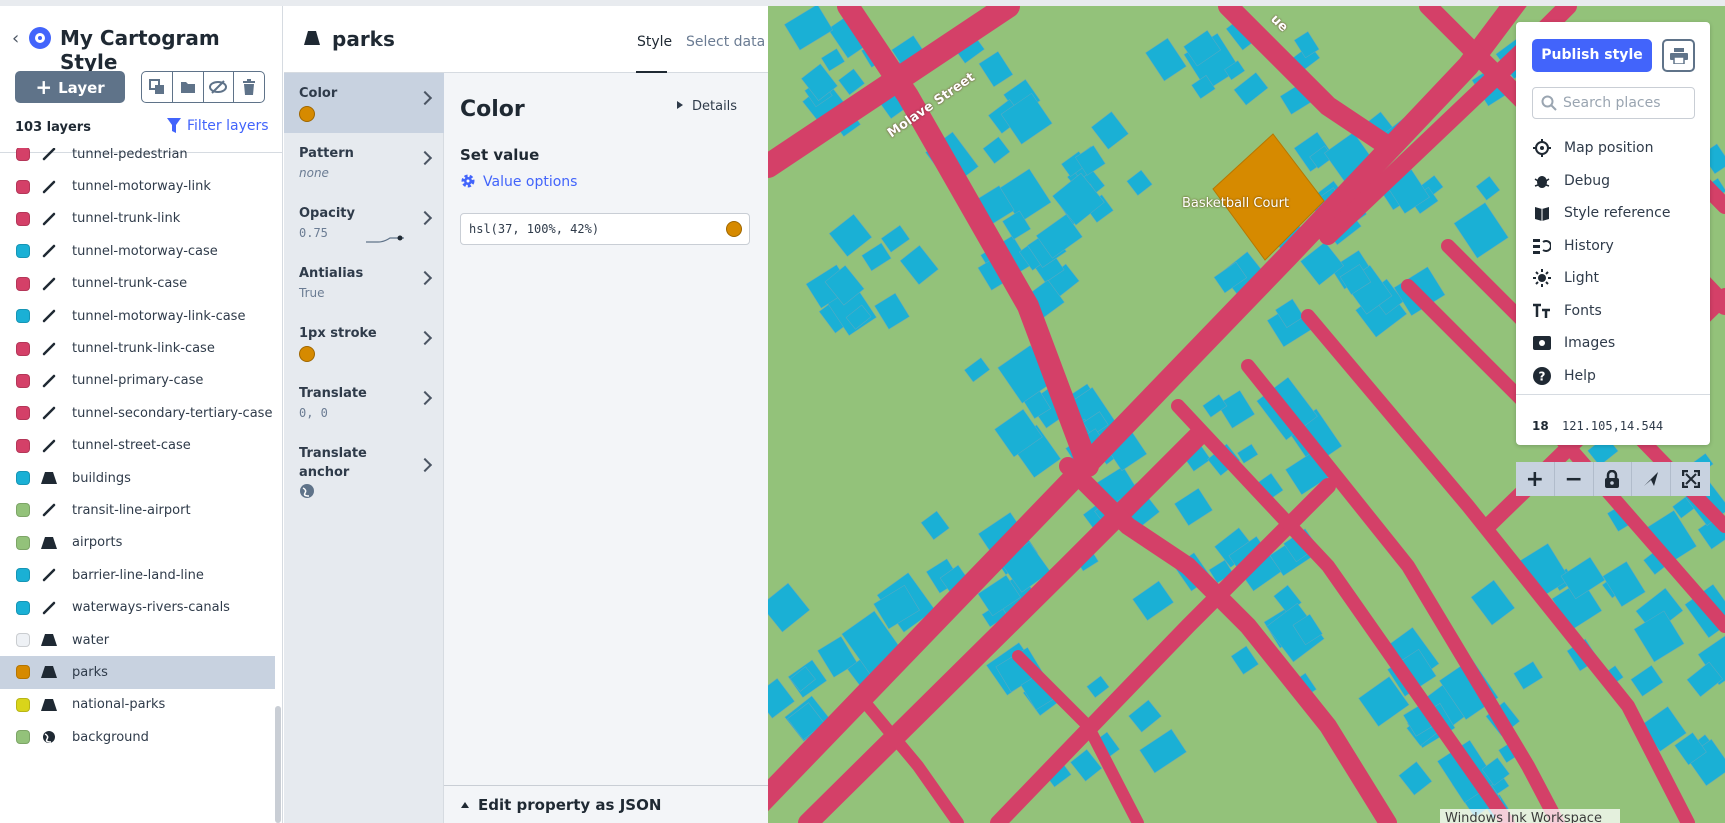  Describe the element at coordinates (137, 413) in the screenshot. I see `layer-row: tunnel-secondary-tertiary-case` at that location.